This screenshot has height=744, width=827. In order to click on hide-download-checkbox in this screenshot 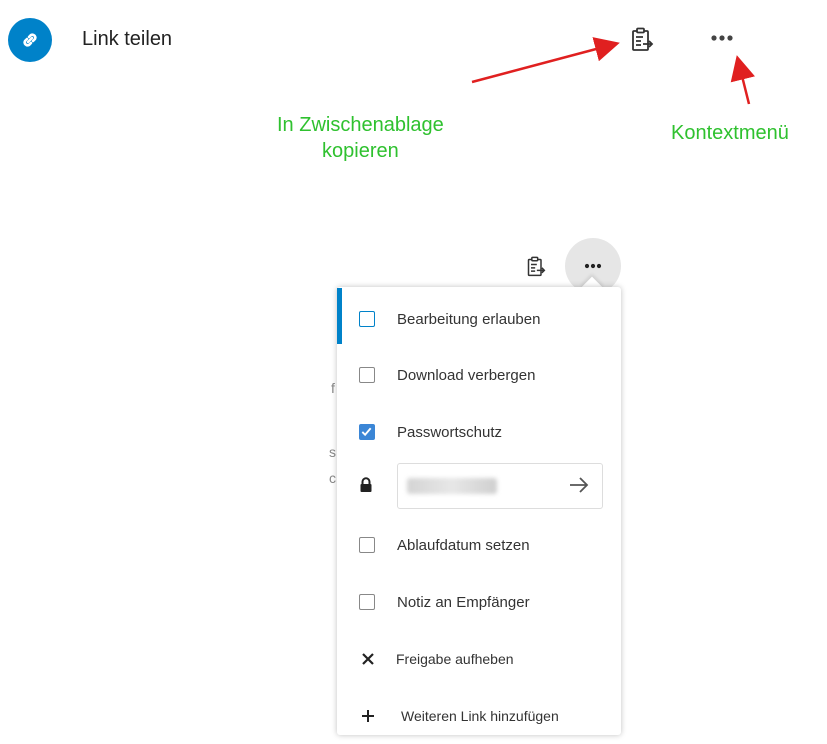, I will do `click(367, 375)`.